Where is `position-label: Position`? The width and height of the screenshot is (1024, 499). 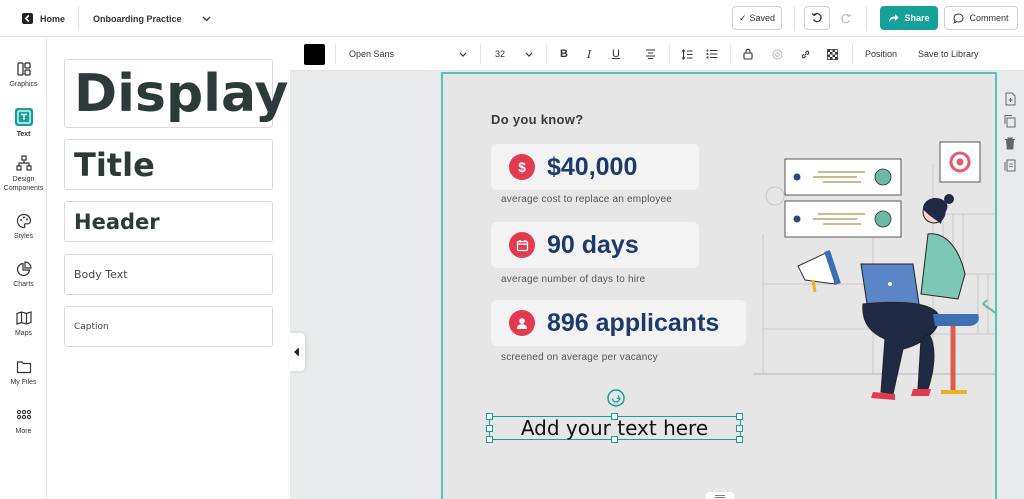
position-label: Position is located at coordinates (881, 54).